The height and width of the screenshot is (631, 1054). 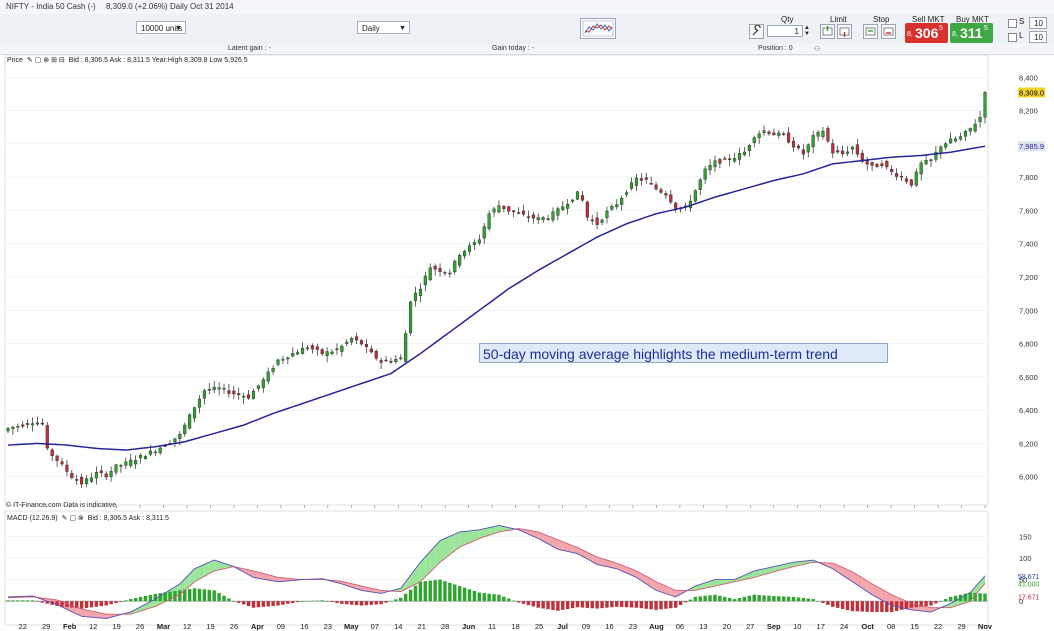 I want to click on macd-tick-label: 150, so click(x=1025, y=536).